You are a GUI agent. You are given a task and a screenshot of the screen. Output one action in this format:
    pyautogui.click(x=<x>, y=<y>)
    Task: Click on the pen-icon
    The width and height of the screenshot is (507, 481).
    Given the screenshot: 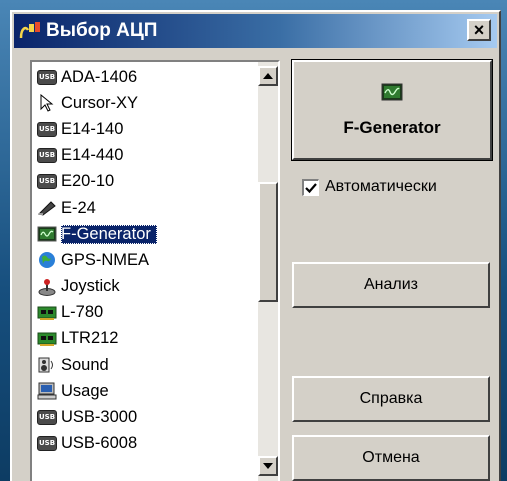 What is the action you would take?
    pyautogui.click(x=47, y=208)
    